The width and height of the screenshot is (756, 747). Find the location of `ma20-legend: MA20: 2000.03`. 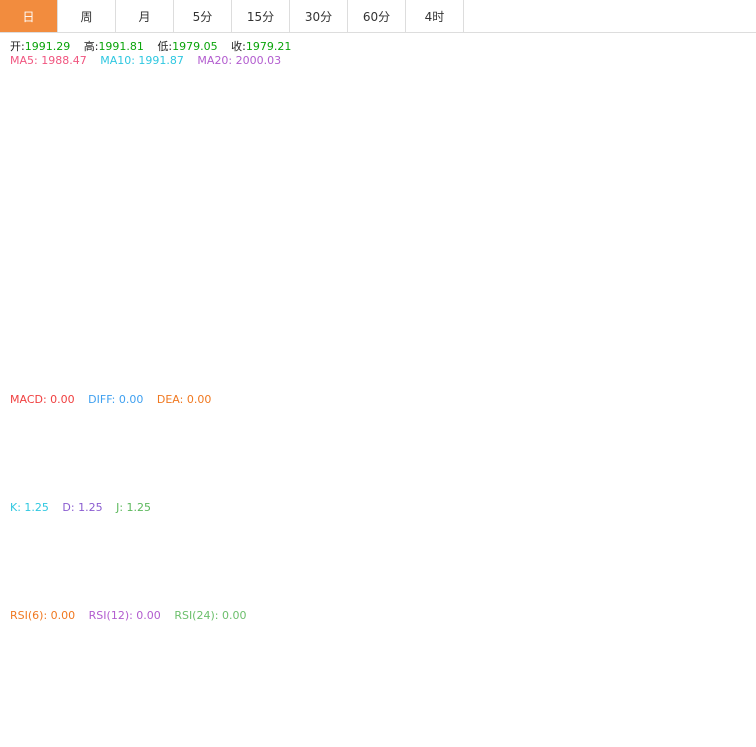

ma20-legend: MA20: 2000.03 is located at coordinates (239, 60).